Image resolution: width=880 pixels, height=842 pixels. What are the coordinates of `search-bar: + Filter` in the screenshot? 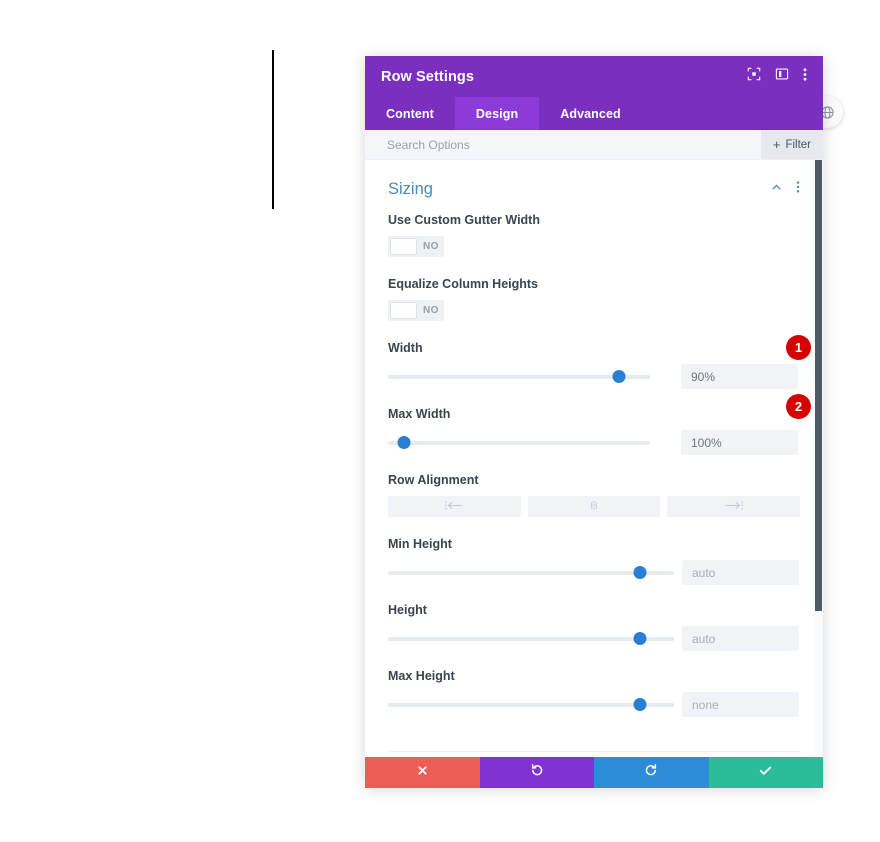 It's located at (594, 145).